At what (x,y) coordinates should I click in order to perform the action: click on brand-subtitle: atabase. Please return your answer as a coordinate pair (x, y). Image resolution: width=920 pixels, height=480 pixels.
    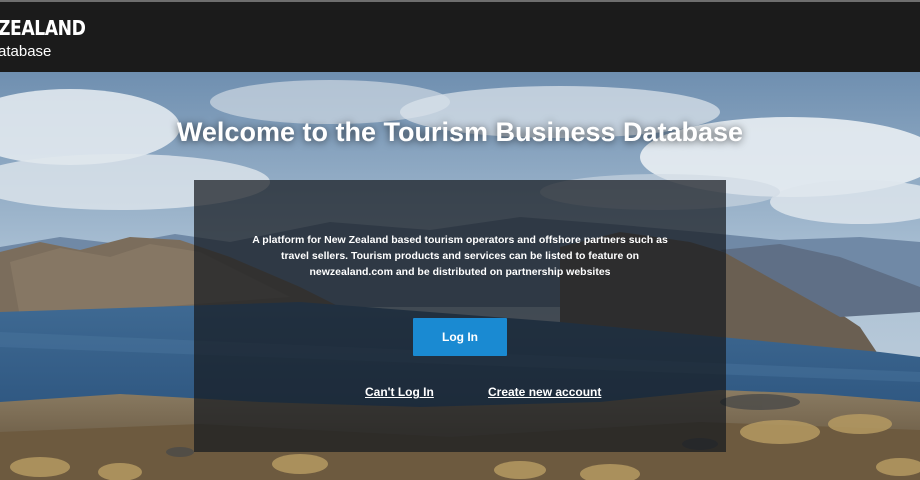
    Looking at the image, I should click on (26, 51).